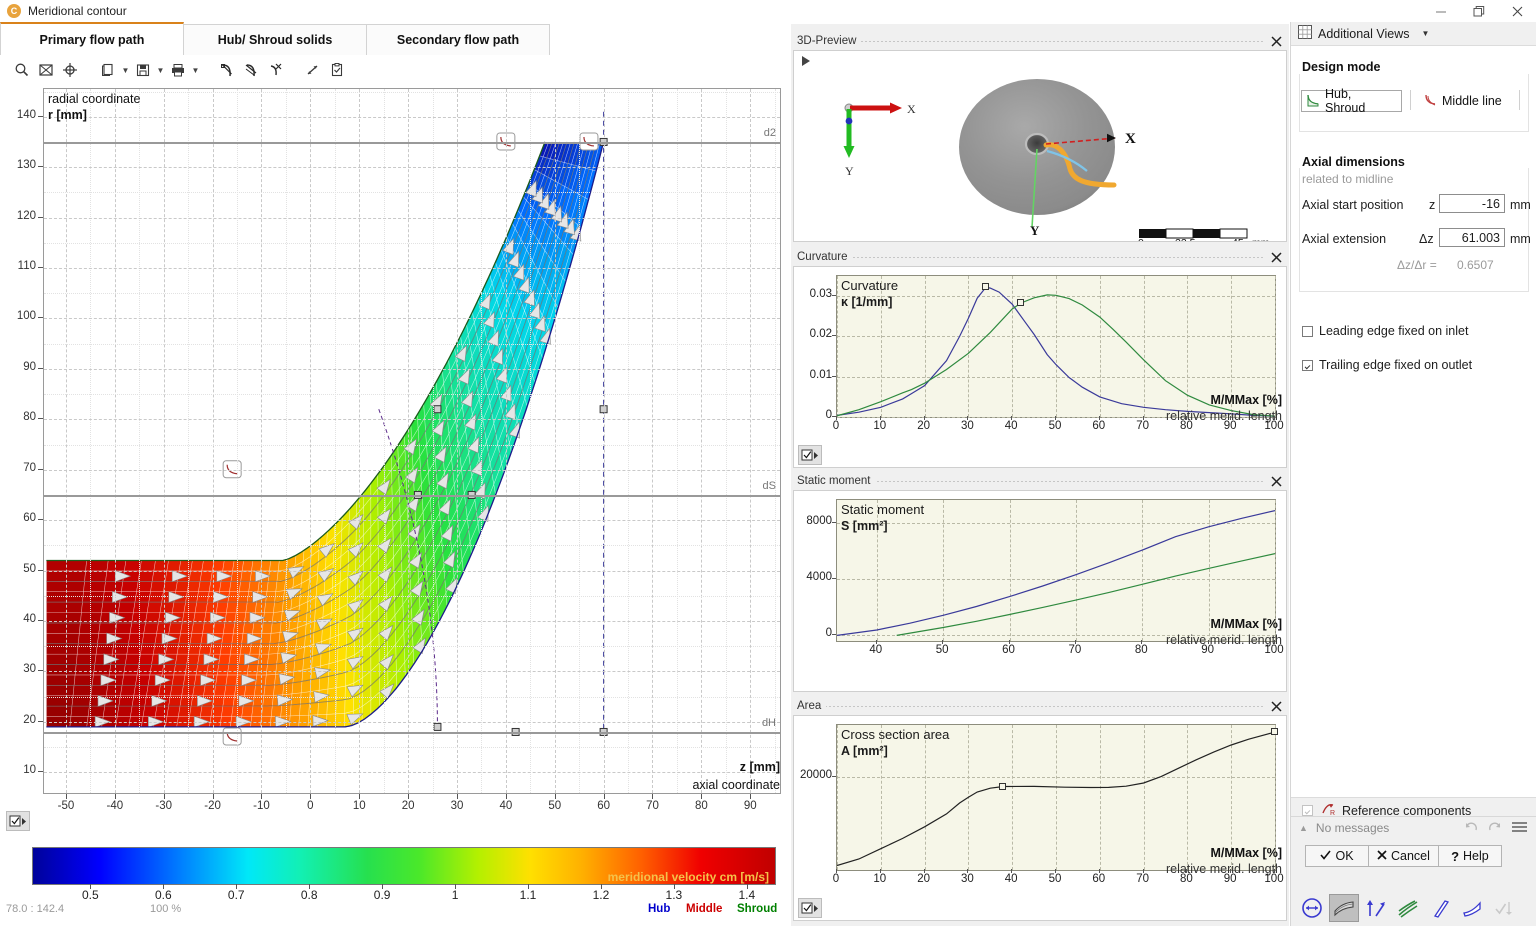 The image size is (1536, 926). I want to click on x-tick-label: 30, so click(457, 806).